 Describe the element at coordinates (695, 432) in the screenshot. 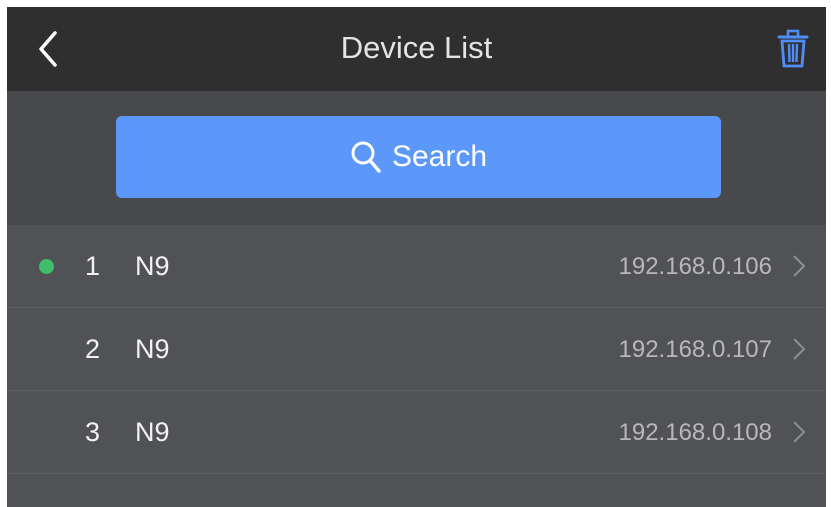

I see `device-ip: 192.168.0.108` at that location.